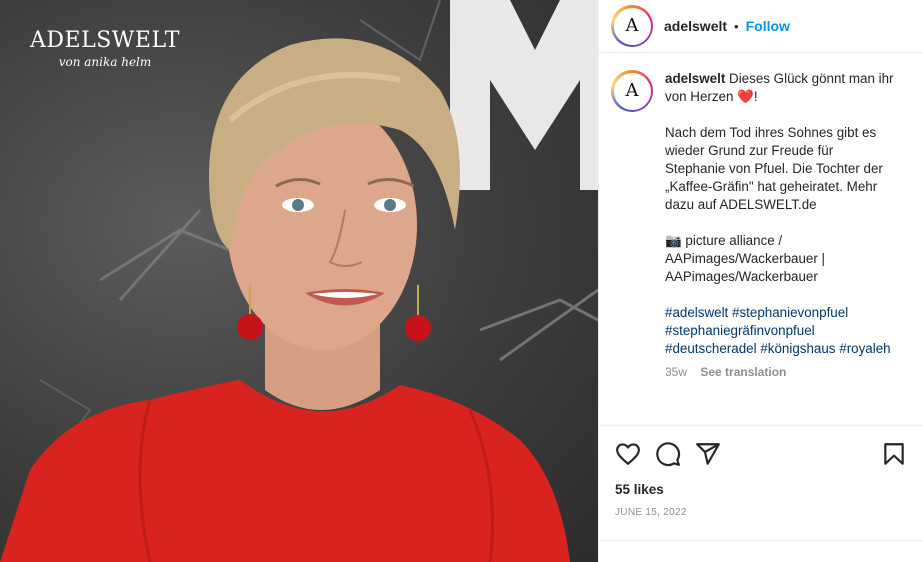 This screenshot has width=923, height=562. What do you see at coordinates (768, 26) in the screenshot?
I see `follow-button: Follow` at bounding box center [768, 26].